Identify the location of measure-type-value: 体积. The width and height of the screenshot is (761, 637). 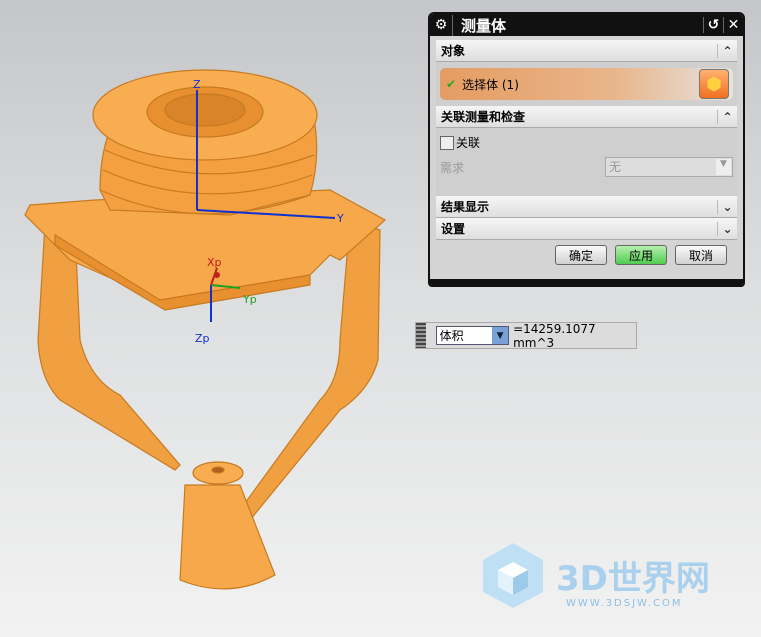
(451, 336).